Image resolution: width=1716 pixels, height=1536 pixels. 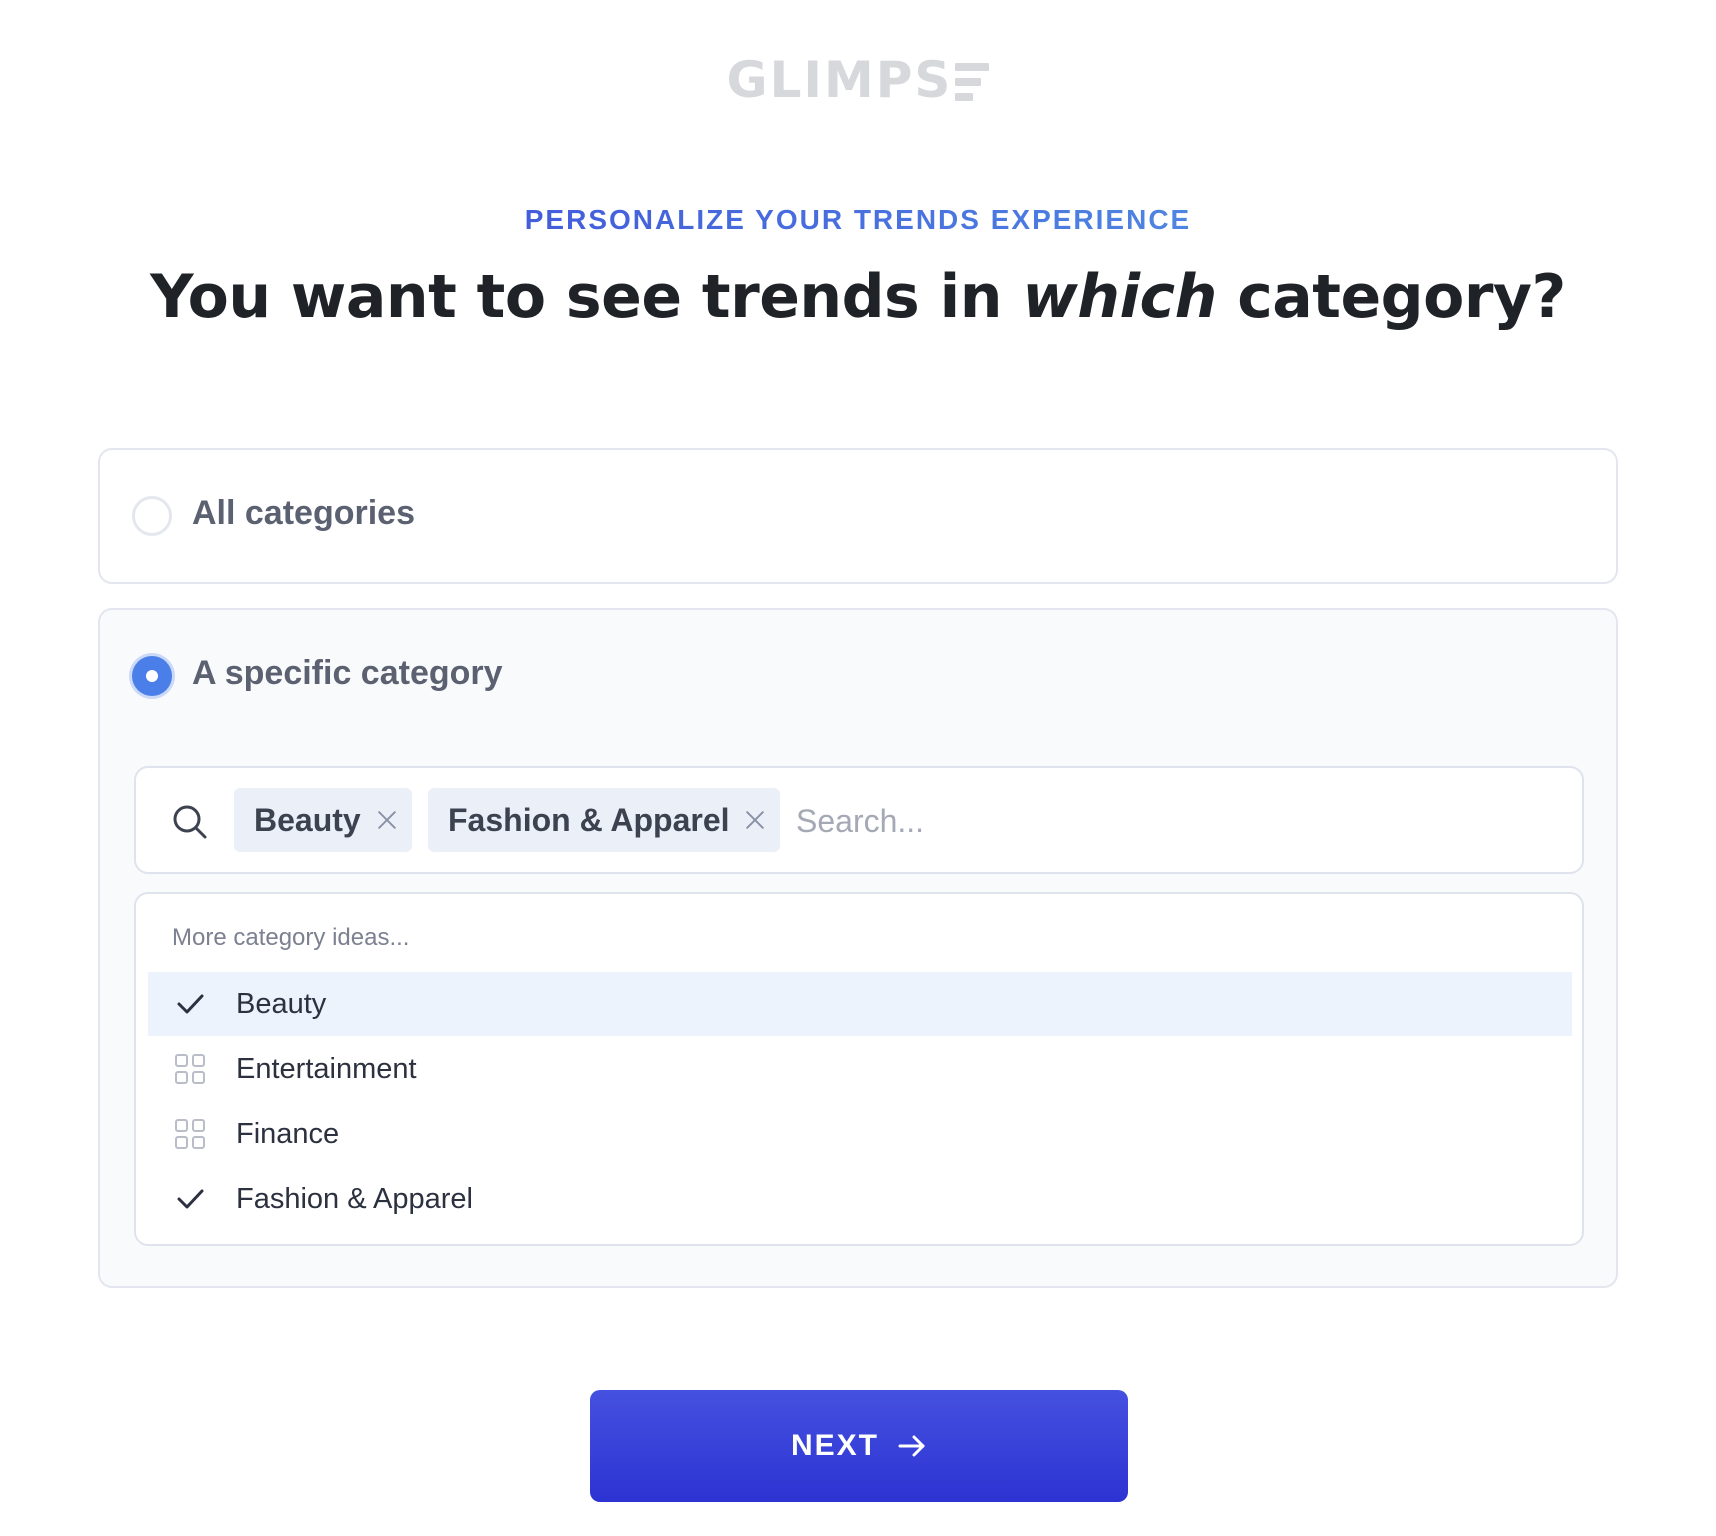 I want to click on category-search-box: Beauty Fashion & Apparel, so click(x=859, y=820).